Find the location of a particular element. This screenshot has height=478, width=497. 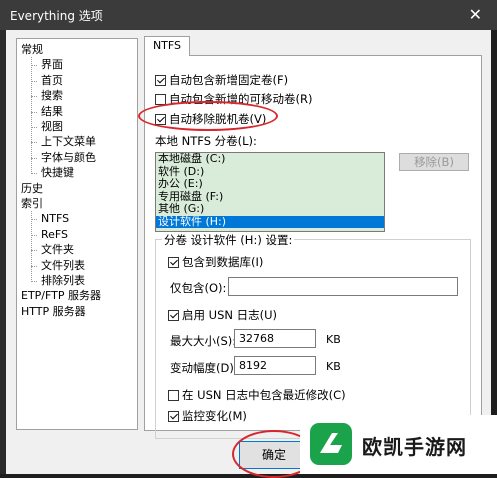

title-bar: Everything 选项 ✕ is located at coordinates (248, 15).